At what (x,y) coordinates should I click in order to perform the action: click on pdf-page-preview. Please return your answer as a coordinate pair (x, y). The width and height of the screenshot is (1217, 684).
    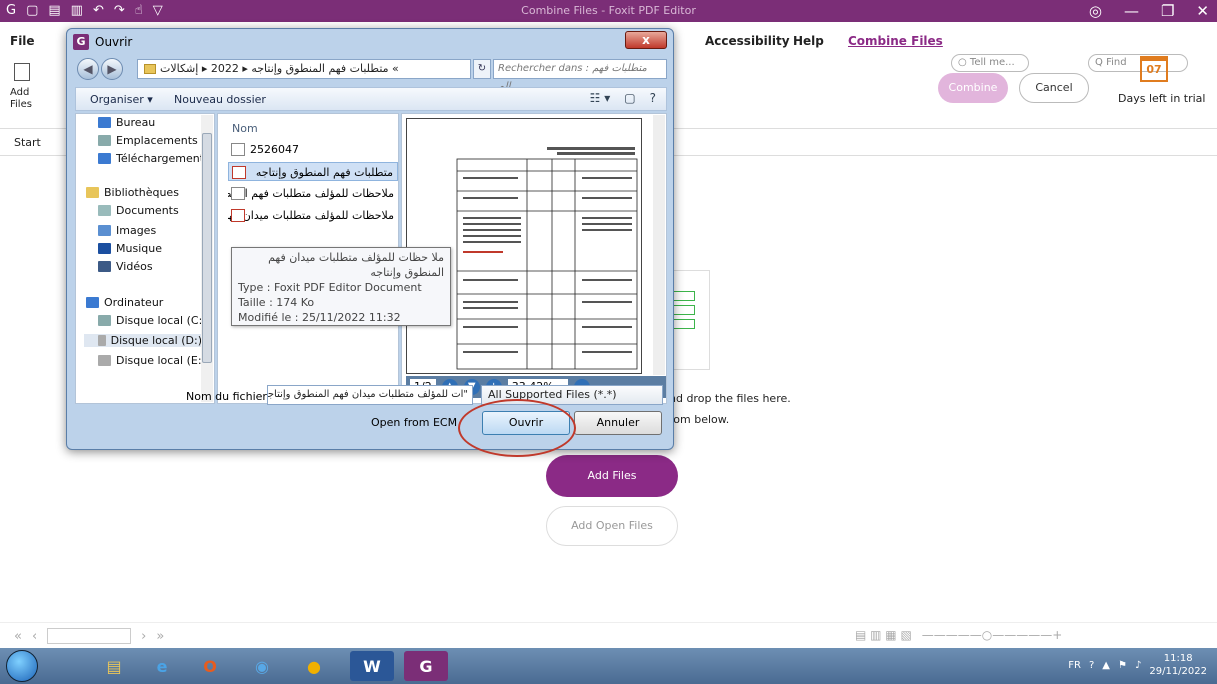
    Looking at the image, I should click on (524, 246).